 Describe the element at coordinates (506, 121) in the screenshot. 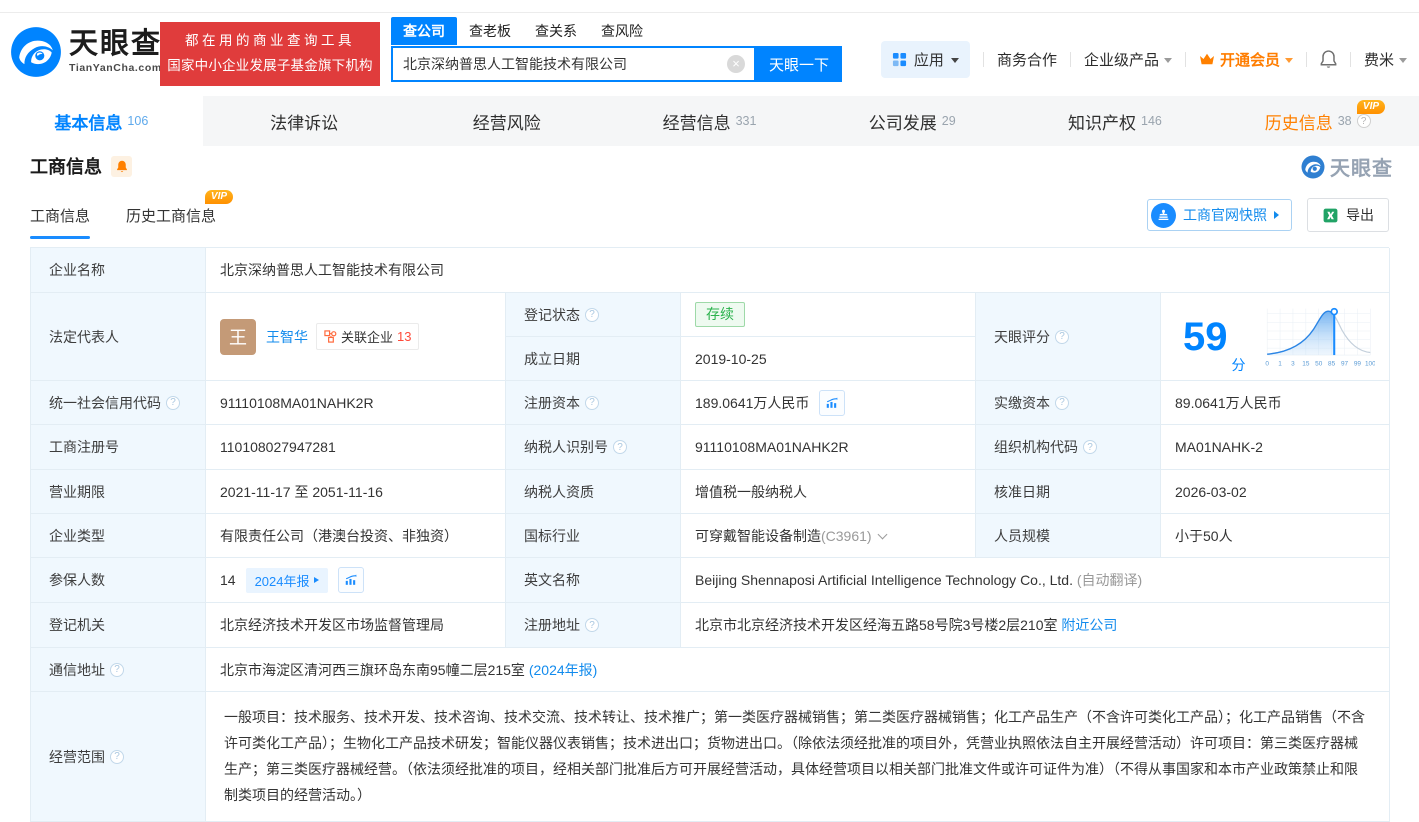

I see `tab-operation-risk: 经营风险` at that location.